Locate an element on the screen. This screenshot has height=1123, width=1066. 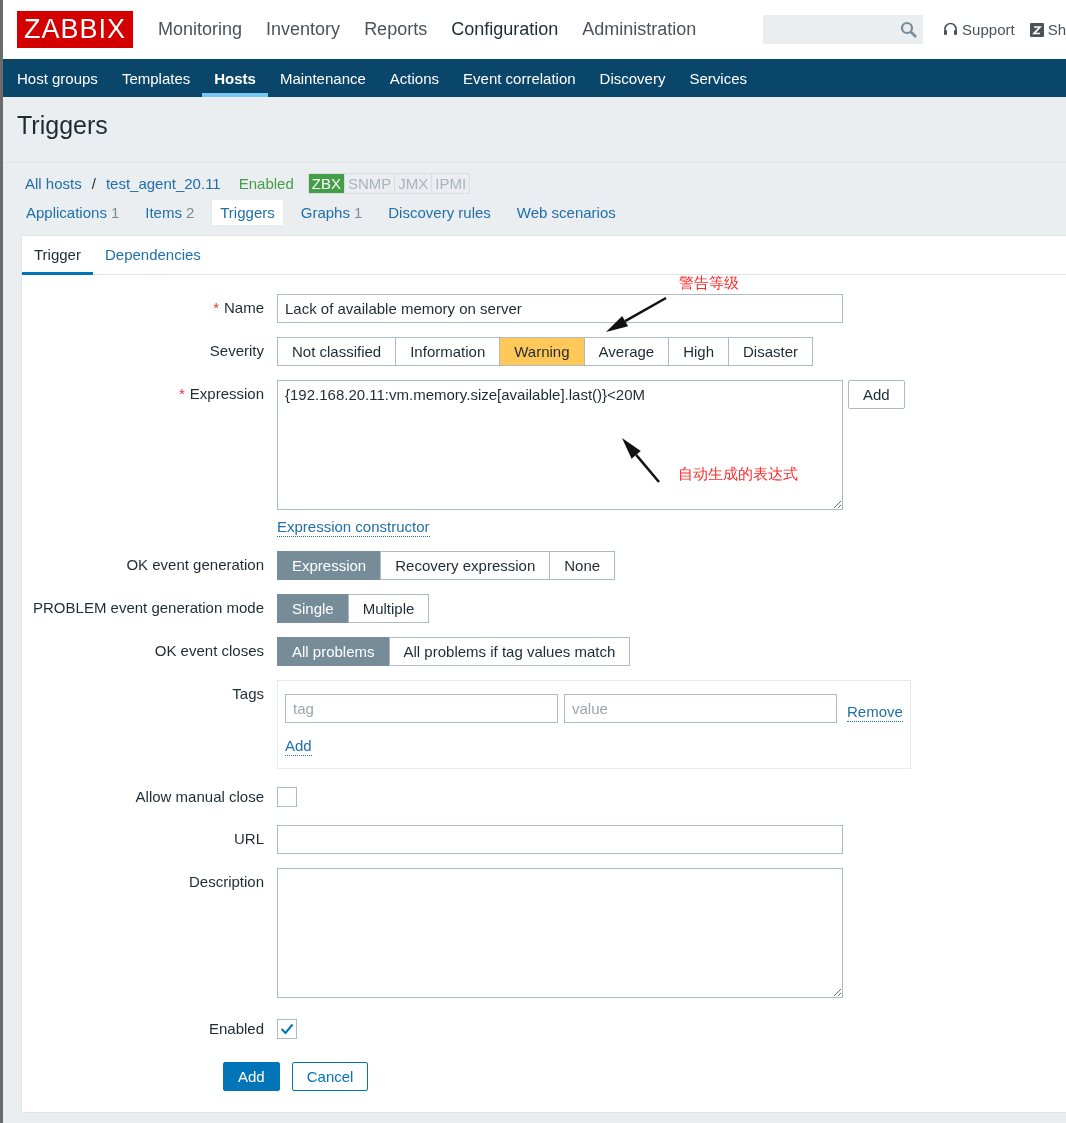
zabbix-logo: ZABBIX is located at coordinates (75, 29).